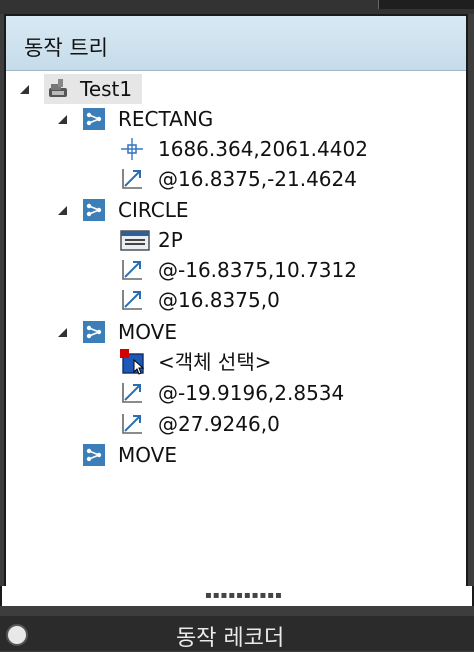  What do you see at coordinates (170, 240) in the screenshot?
I see `input-value: 2P` at bounding box center [170, 240].